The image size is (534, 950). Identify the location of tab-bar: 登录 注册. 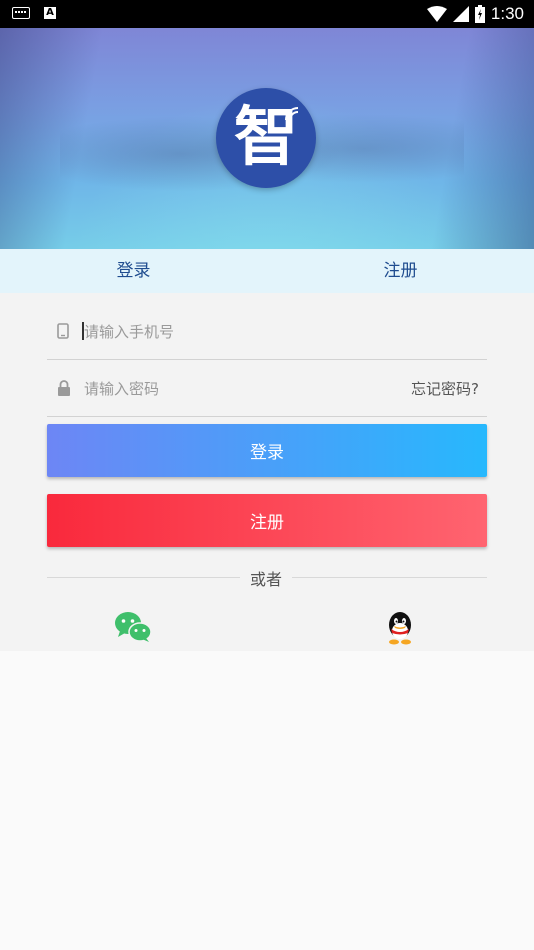
(267, 271).